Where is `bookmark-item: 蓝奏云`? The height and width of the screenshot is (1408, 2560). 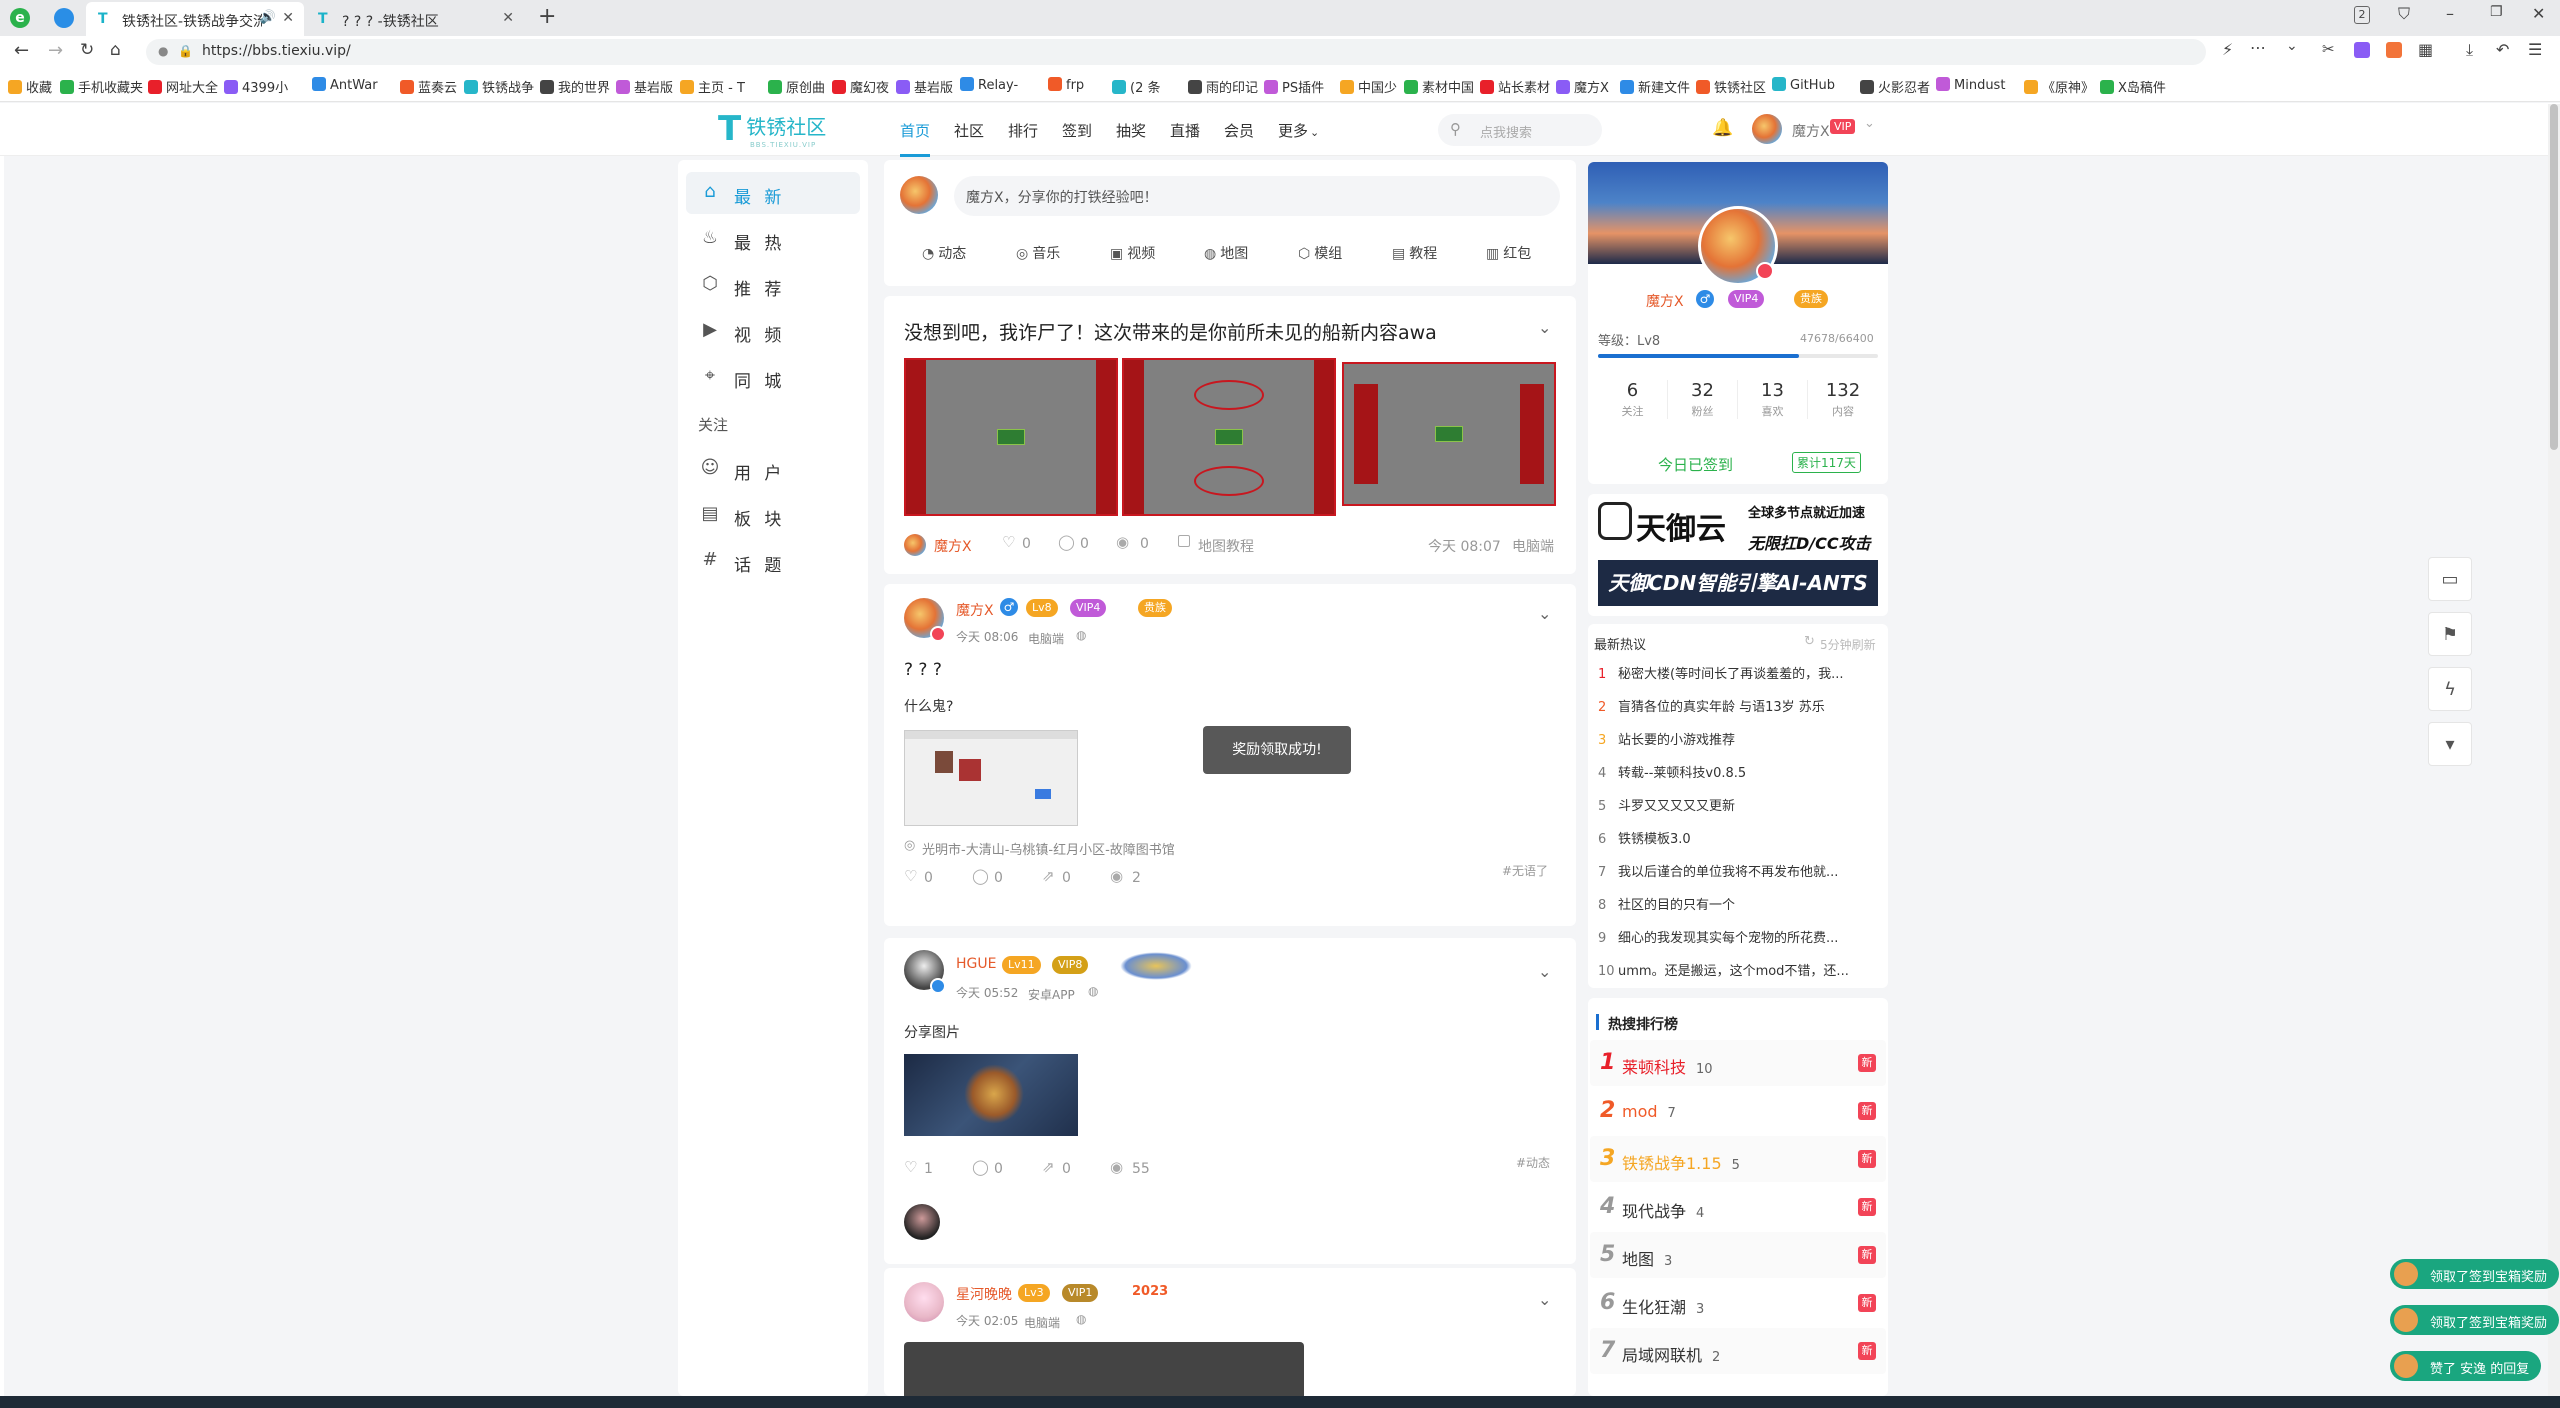 bookmark-item: 蓝奏云 is located at coordinates (428, 86).